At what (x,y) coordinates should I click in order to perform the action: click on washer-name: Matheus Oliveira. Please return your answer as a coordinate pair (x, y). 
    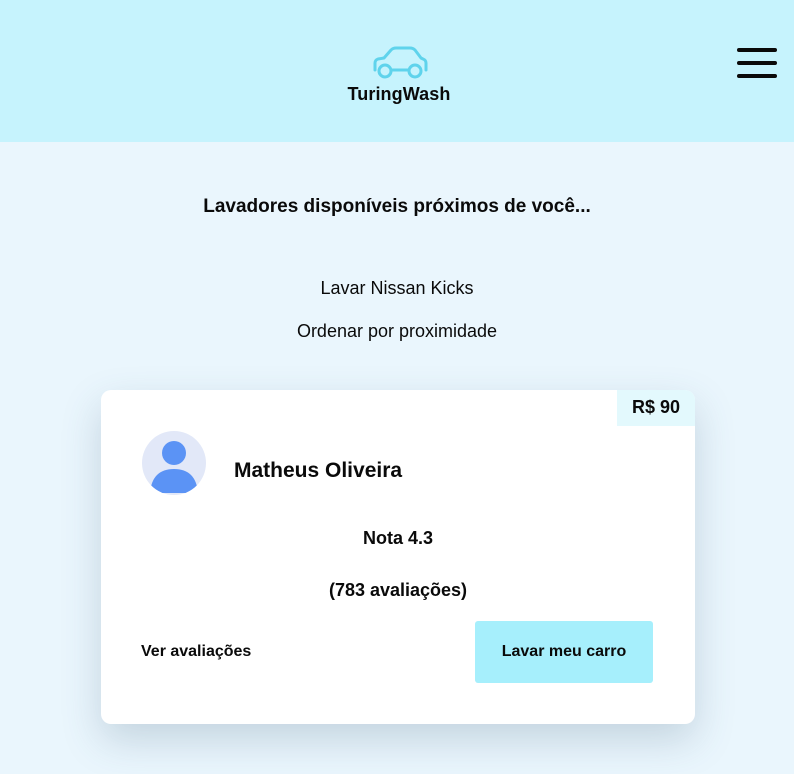
    Looking at the image, I should click on (318, 470).